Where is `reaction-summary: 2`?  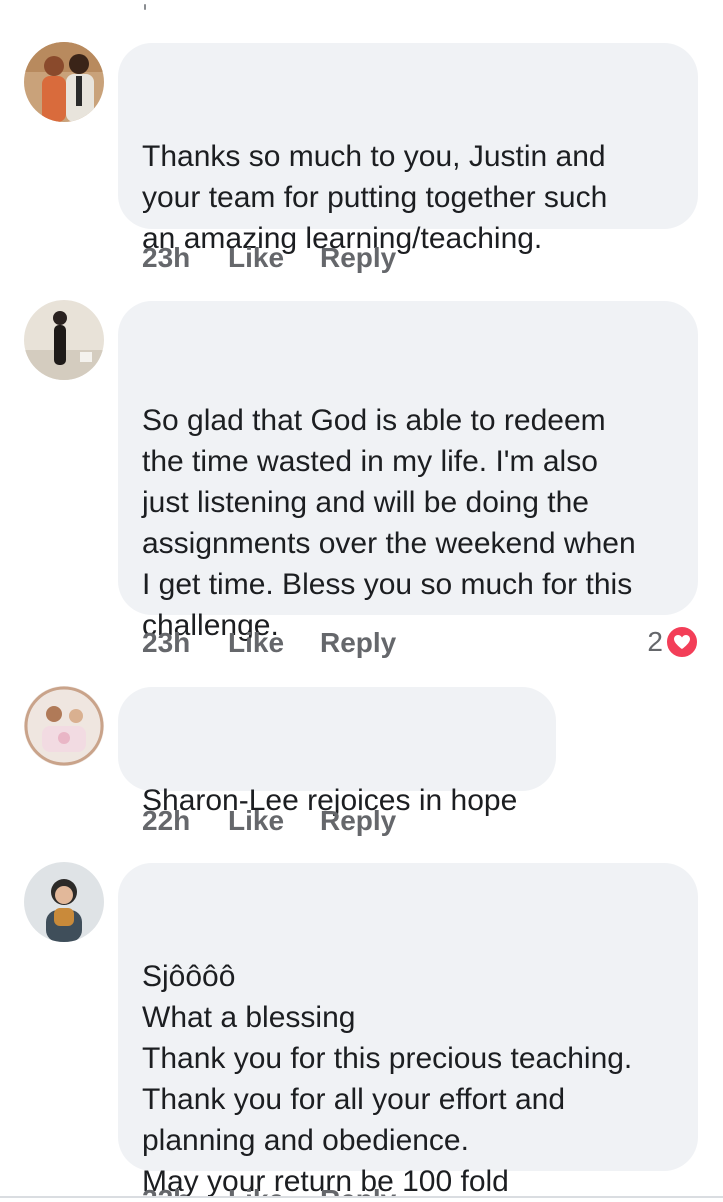
reaction-summary: 2 is located at coordinates (673, 642).